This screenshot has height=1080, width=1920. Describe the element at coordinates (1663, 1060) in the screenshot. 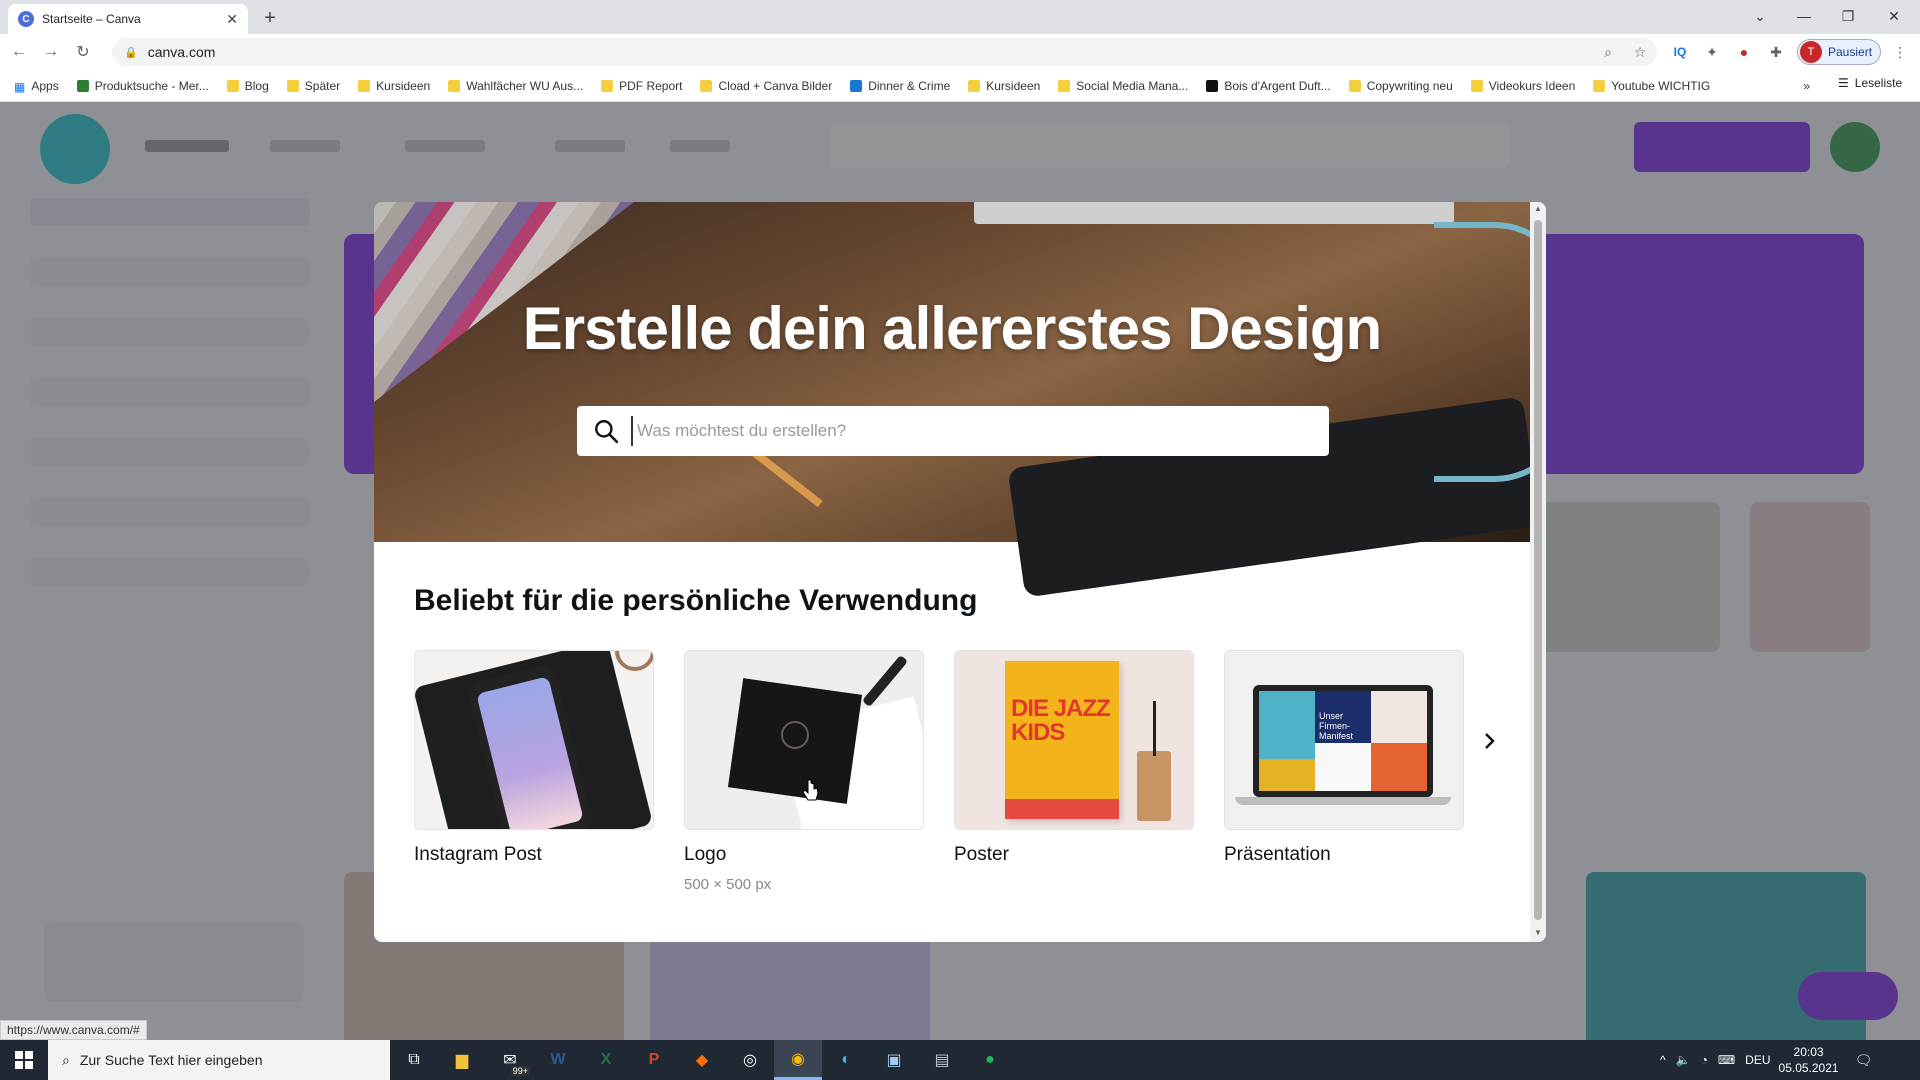

I see `show-hidden-icons-icon: ^` at that location.